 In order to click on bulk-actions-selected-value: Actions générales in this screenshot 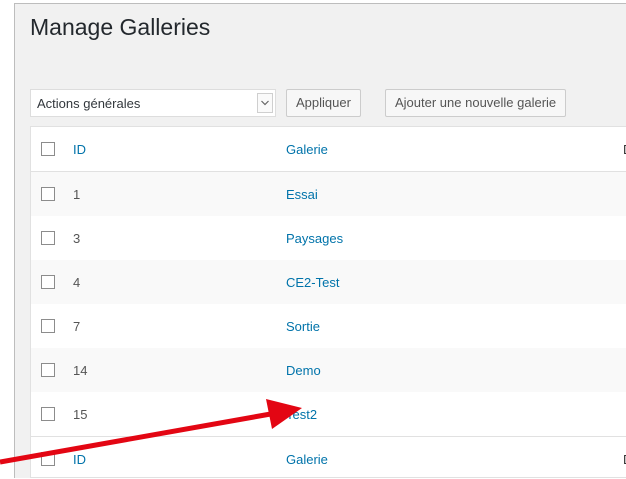, I will do `click(89, 103)`.